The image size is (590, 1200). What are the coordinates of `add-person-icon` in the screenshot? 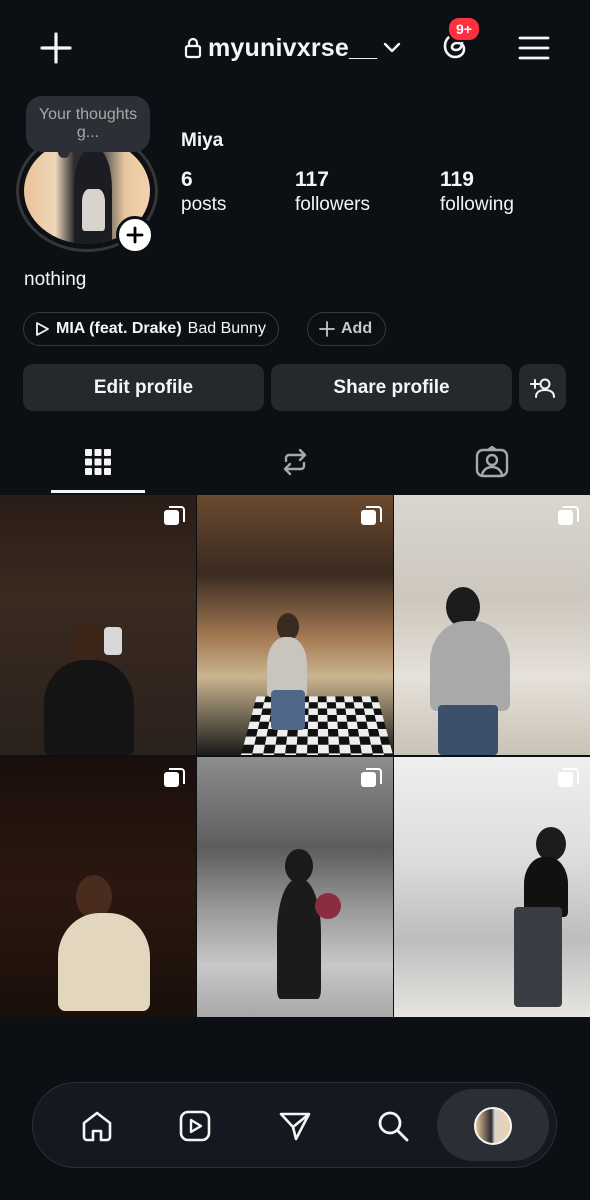 It's located at (542, 388).